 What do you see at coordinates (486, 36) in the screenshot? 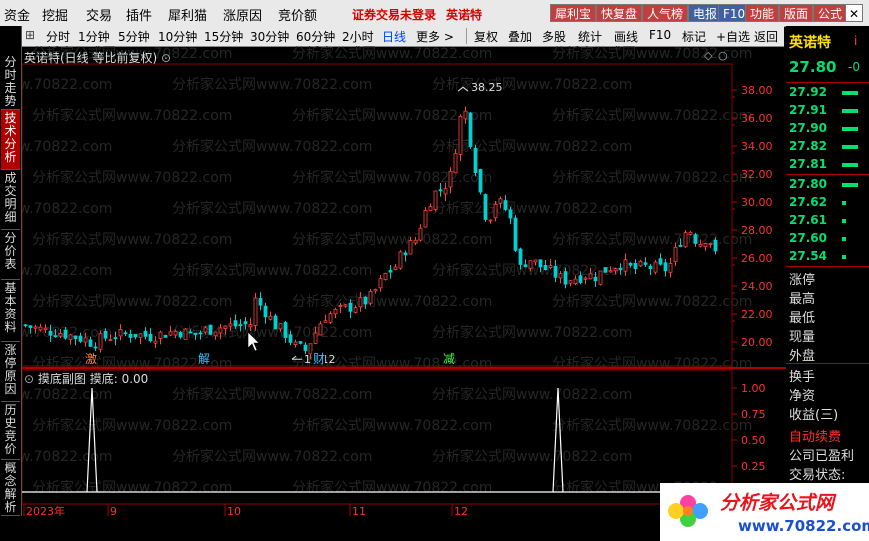
I see `fuquan-button: 复权` at bounding box center [486, 36].